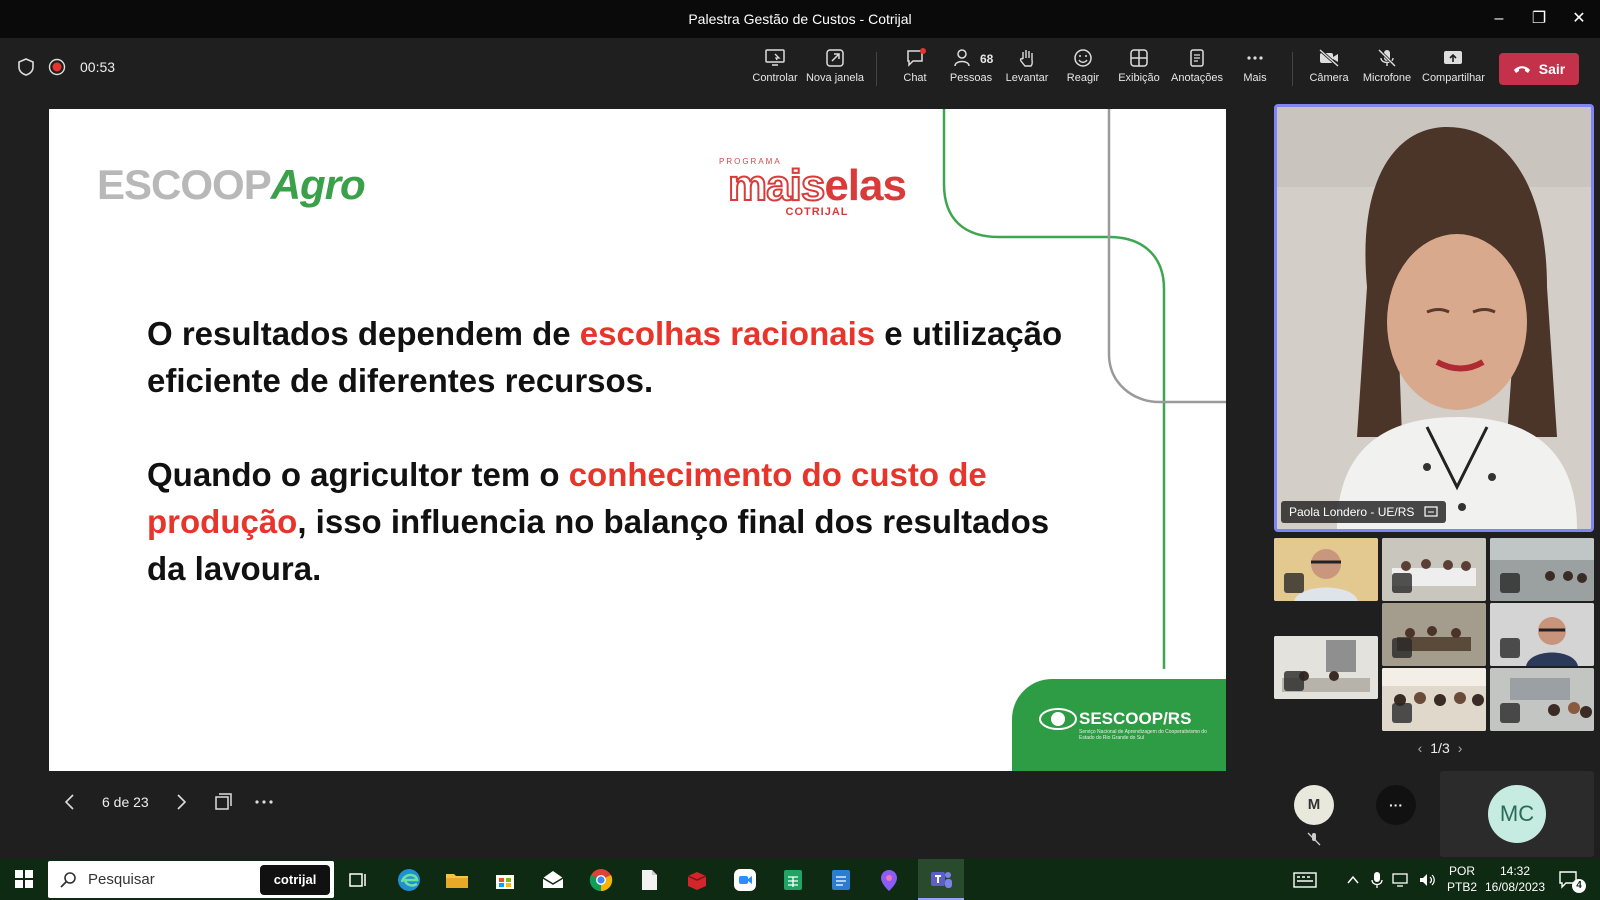  I want to click on window-title: Palestra Gestão de Custos - Cotrijal, so click(800, 19).